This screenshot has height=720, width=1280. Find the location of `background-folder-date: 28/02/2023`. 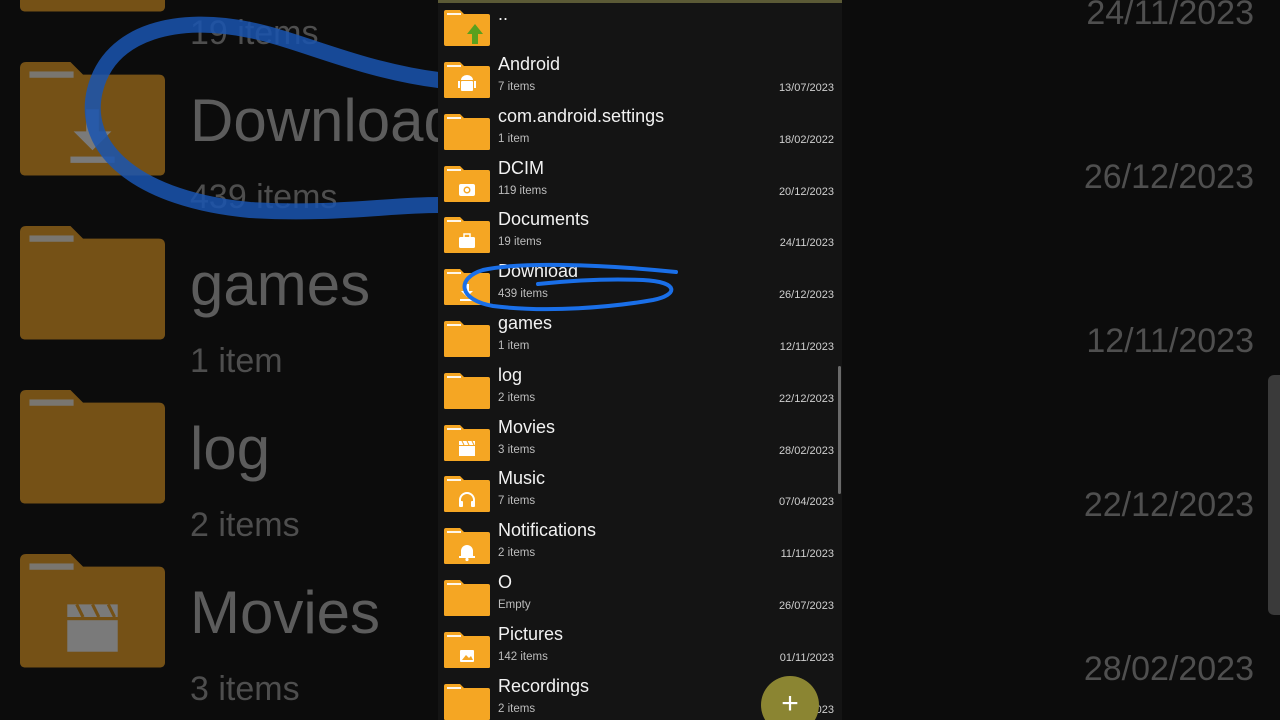

background-folder-date: 28/02/2023 is located at coordinates (1168, 669).